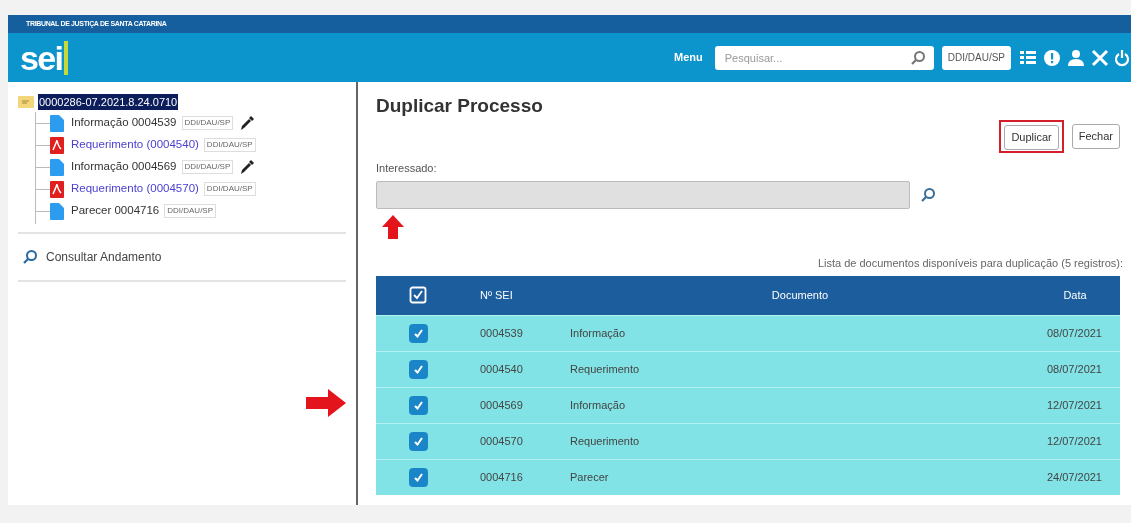  I want to click on power-icon, so click(1122, 57).